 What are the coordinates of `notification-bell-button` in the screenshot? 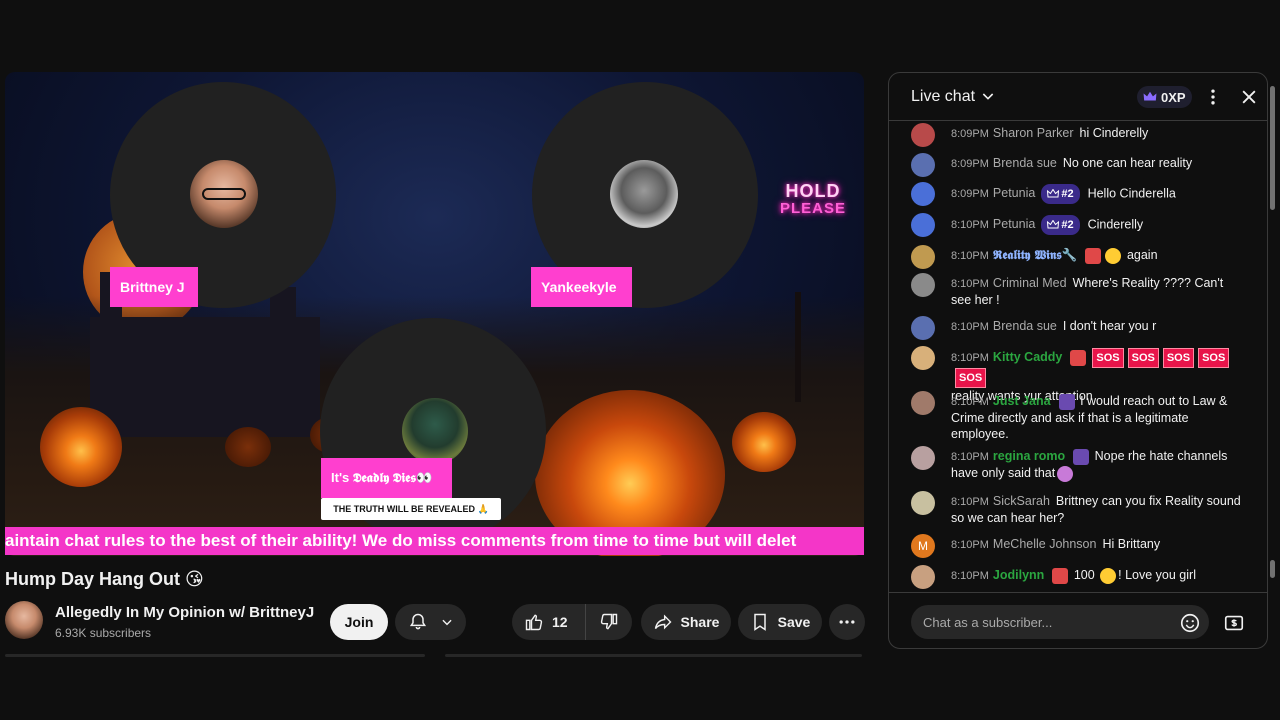 It's located at (430, 622).